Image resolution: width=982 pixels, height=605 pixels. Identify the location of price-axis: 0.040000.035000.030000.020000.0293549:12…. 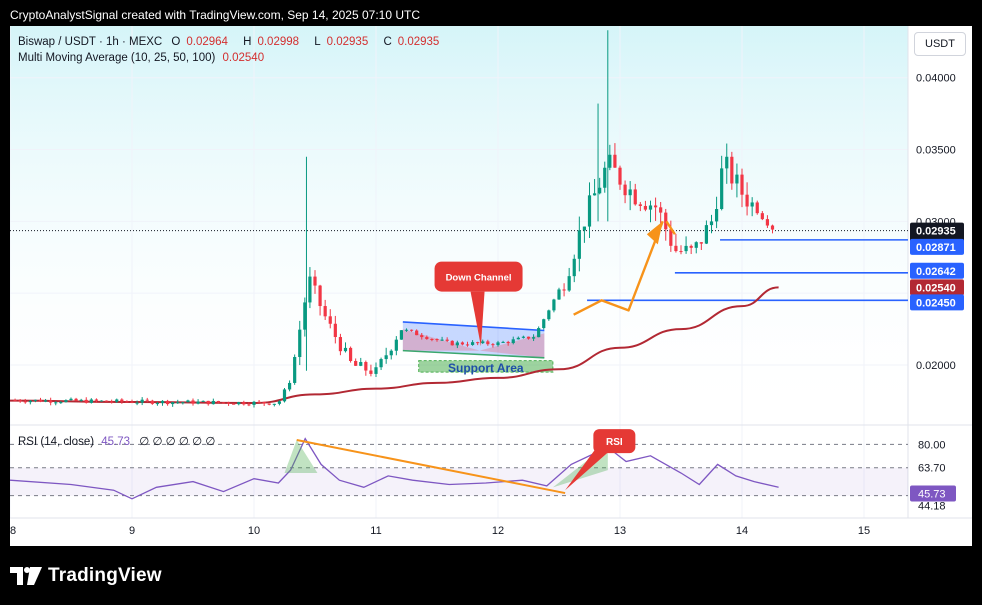
(937, 222).